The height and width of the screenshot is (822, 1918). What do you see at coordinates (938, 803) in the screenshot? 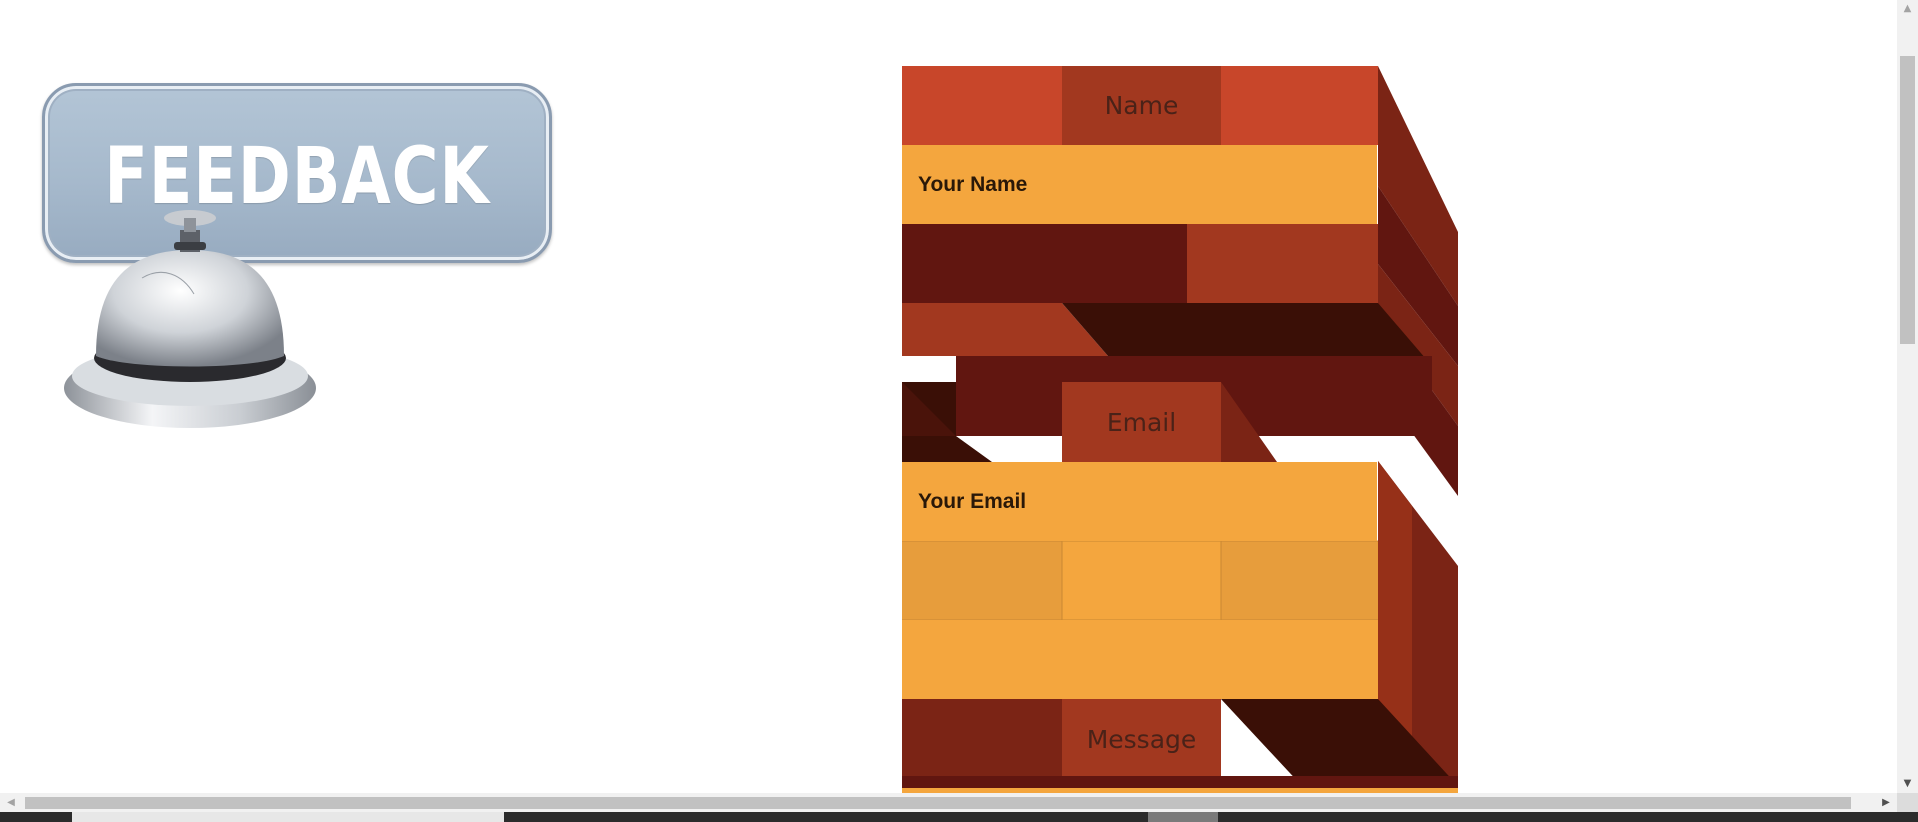
I see `horizontal-scroll-thumb` at bounding box center [938, 803].